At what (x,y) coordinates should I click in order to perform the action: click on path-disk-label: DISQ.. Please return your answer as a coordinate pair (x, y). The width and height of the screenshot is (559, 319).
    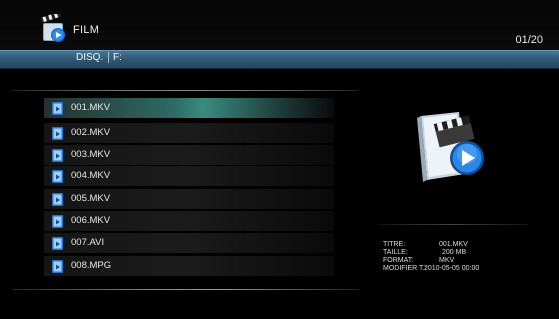
    Looking at the image, I should click on (89, 57).